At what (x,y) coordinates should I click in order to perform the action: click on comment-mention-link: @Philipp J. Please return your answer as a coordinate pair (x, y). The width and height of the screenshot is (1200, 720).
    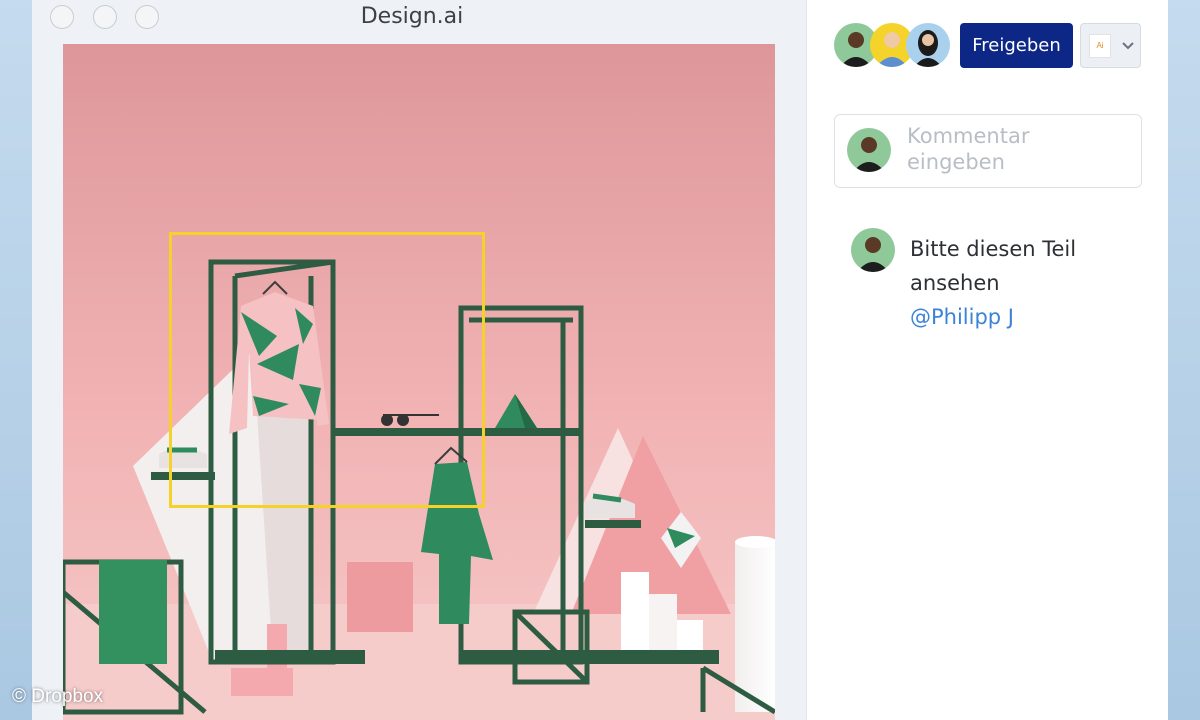
    Looking at the image, I should click on (1030, 317).